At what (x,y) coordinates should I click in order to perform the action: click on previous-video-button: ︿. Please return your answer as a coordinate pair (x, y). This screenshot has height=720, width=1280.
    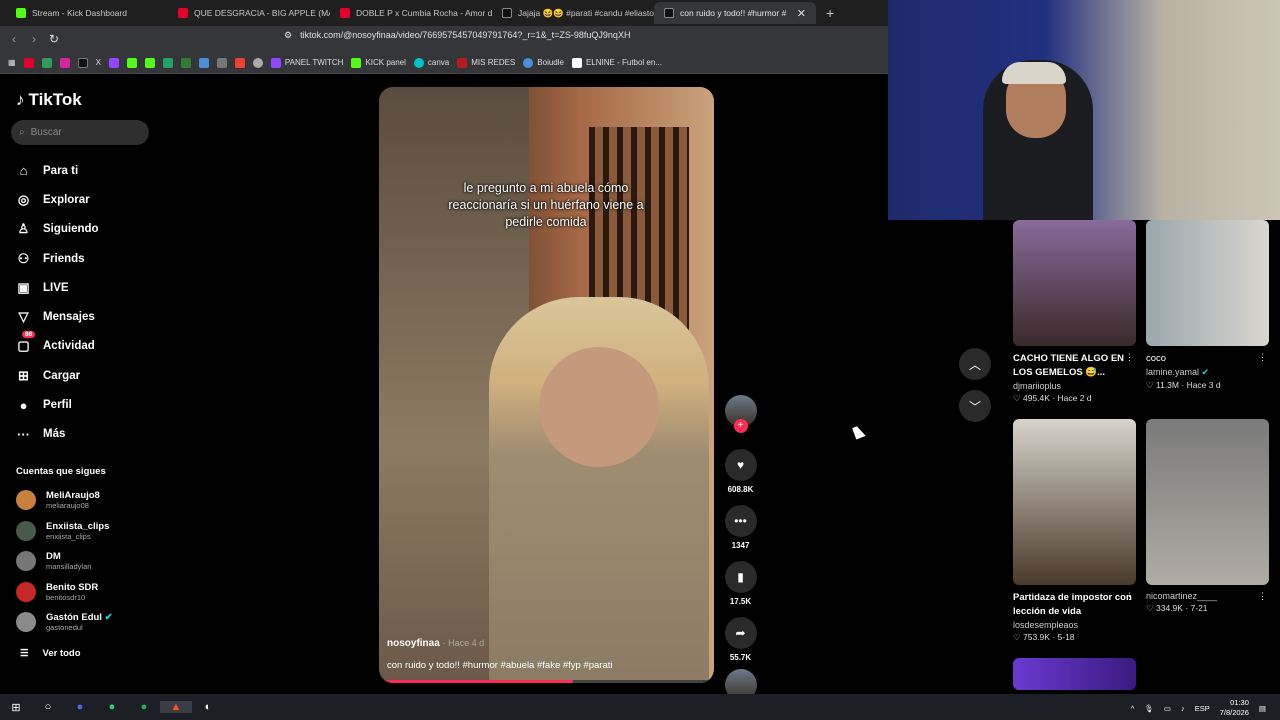
    Looking at the image, I should click on (975, 364).